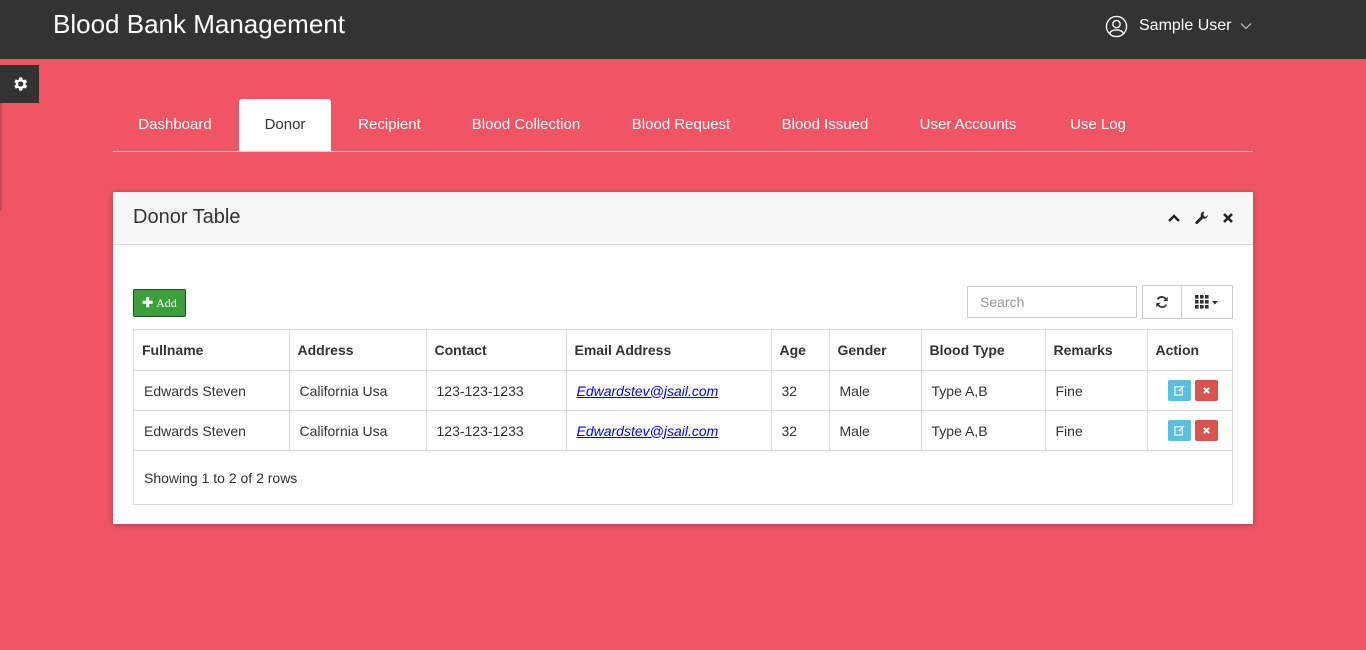 The image size is (1366, 650). What do you see at coordinates (825, 125) in the screenshot?
I see `tab-blood-issued: Blood Issued` at bounding box center [825, 125].